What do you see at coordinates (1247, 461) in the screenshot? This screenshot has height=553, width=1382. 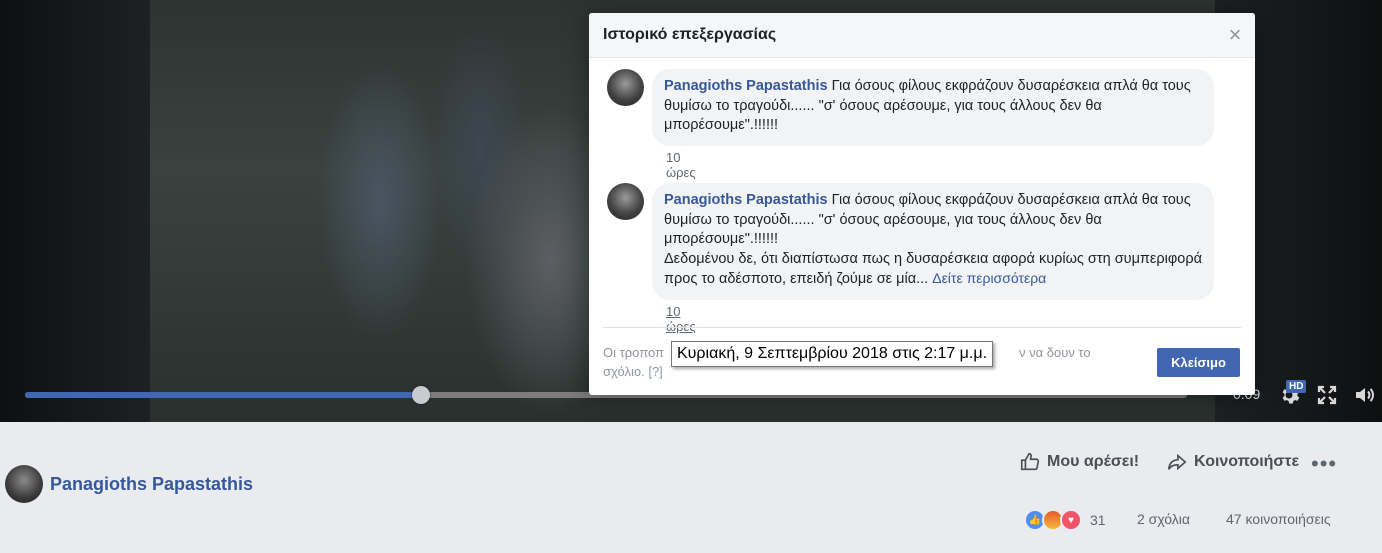 I see `share-label: Κοινοποιήστε` at bounding box center [1247, 461].